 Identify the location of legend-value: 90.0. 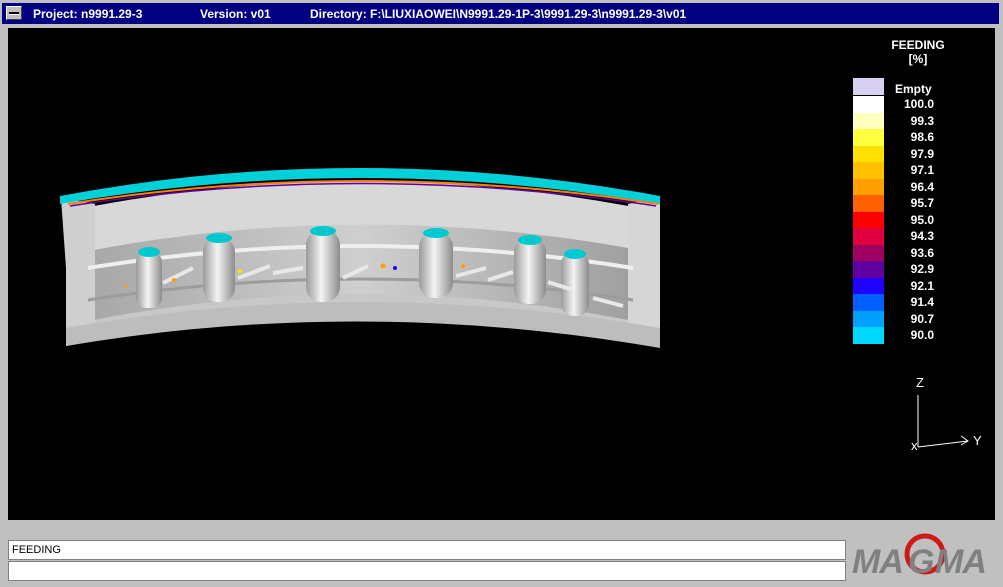
(922, 335).